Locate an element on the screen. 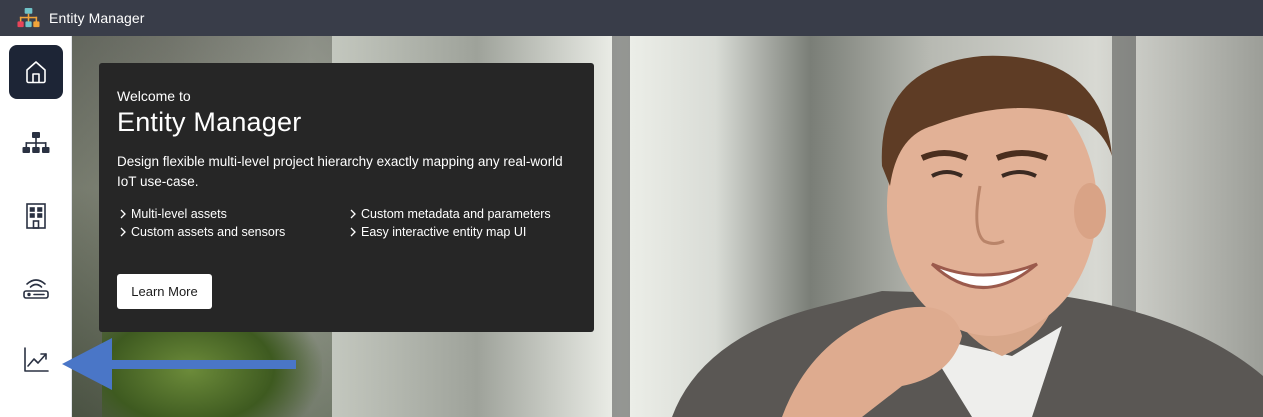  card-app-name: Entity Manager is located at coordinates (209, 122).